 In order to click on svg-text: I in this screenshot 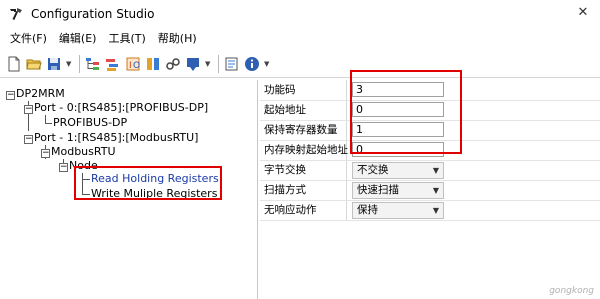, I will do `click(130, 66)`.